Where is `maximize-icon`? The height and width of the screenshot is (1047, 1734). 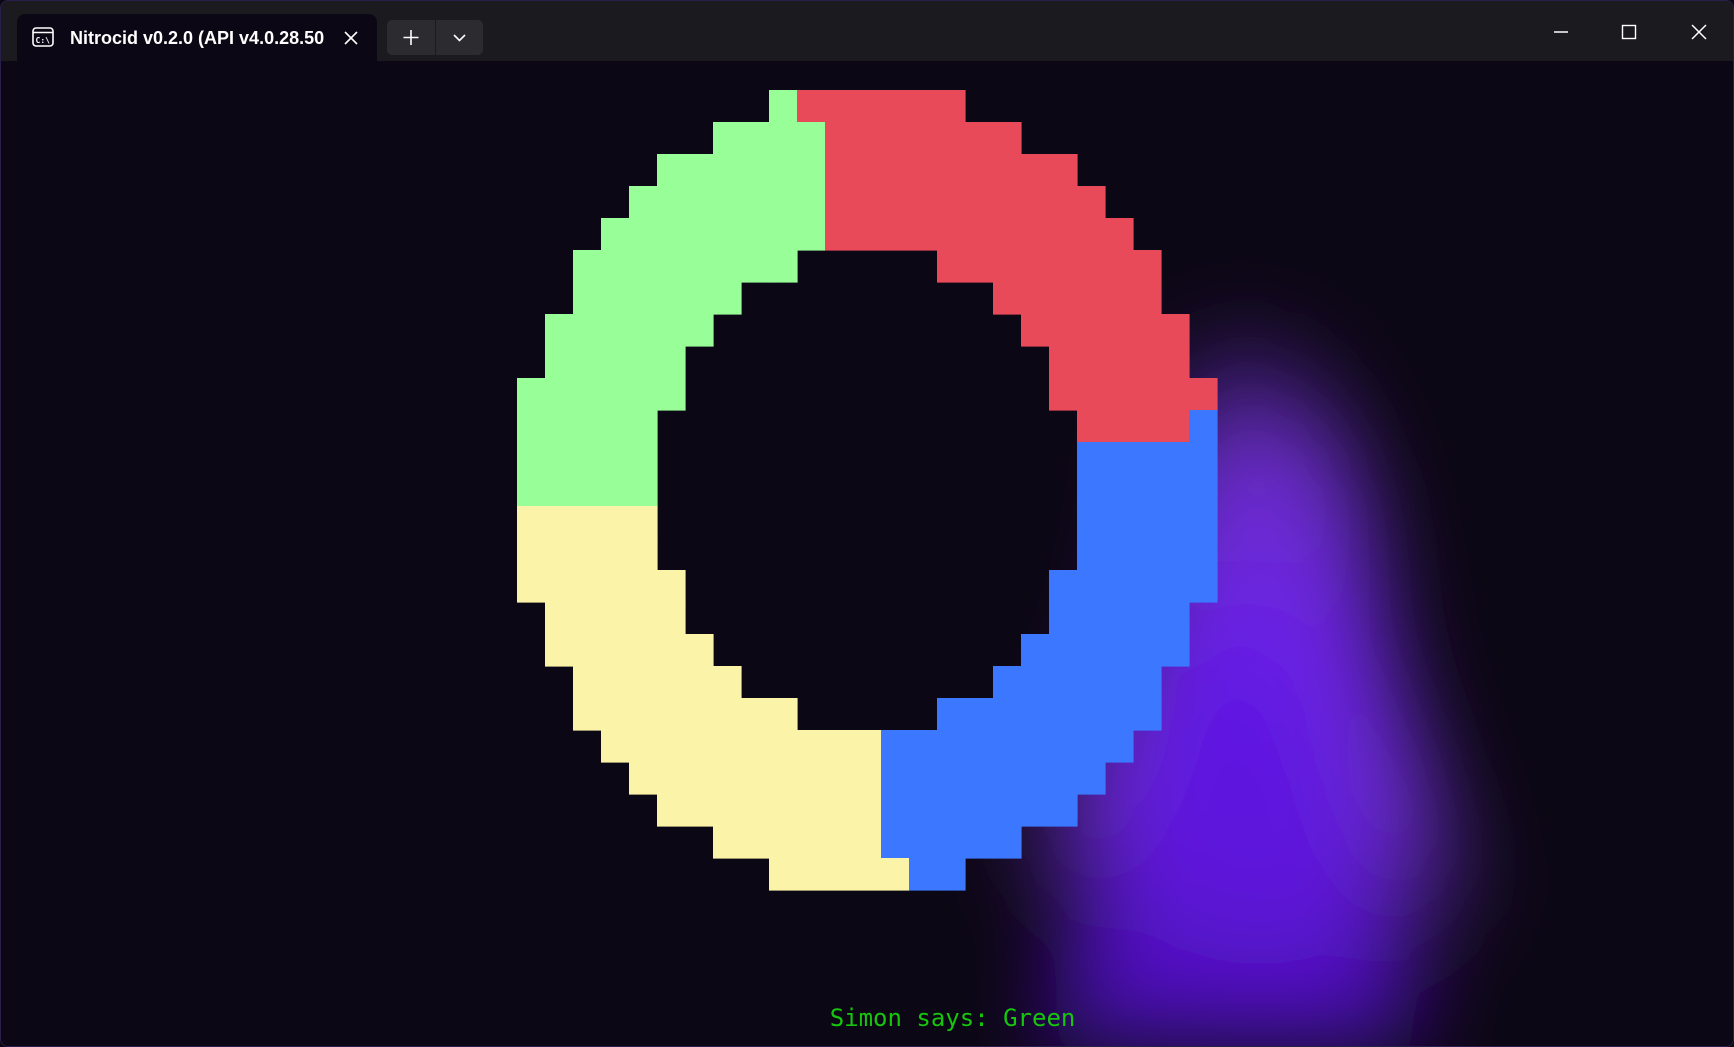
maximize-icon is located at coordinates (1629, 32).